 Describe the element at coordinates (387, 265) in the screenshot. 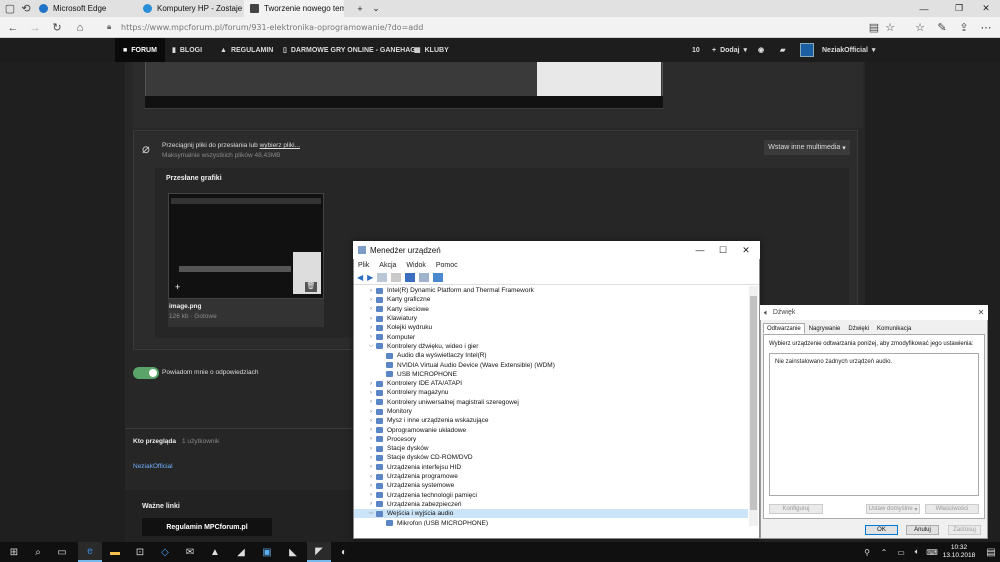

I see `menu-akcja: Akcja` at that location.